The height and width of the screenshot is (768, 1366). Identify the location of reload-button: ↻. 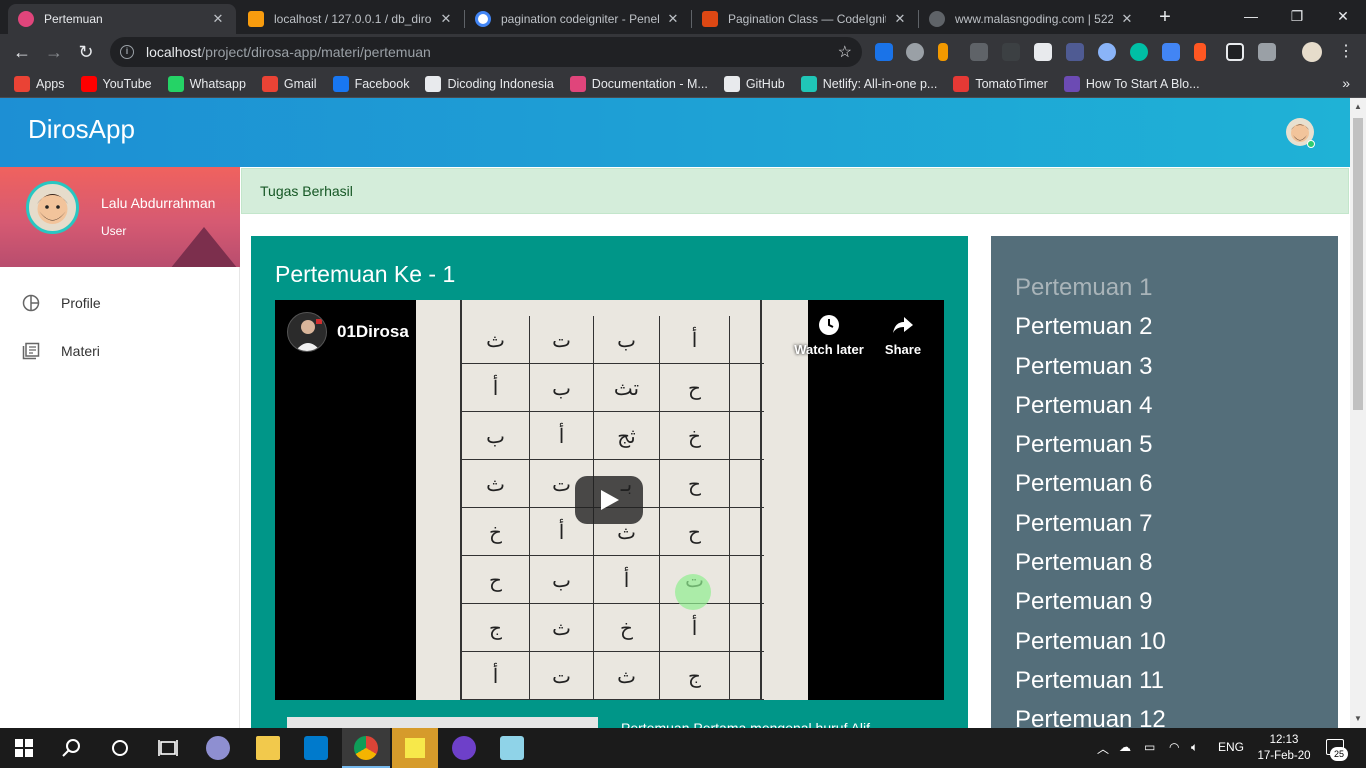
(86, 52).